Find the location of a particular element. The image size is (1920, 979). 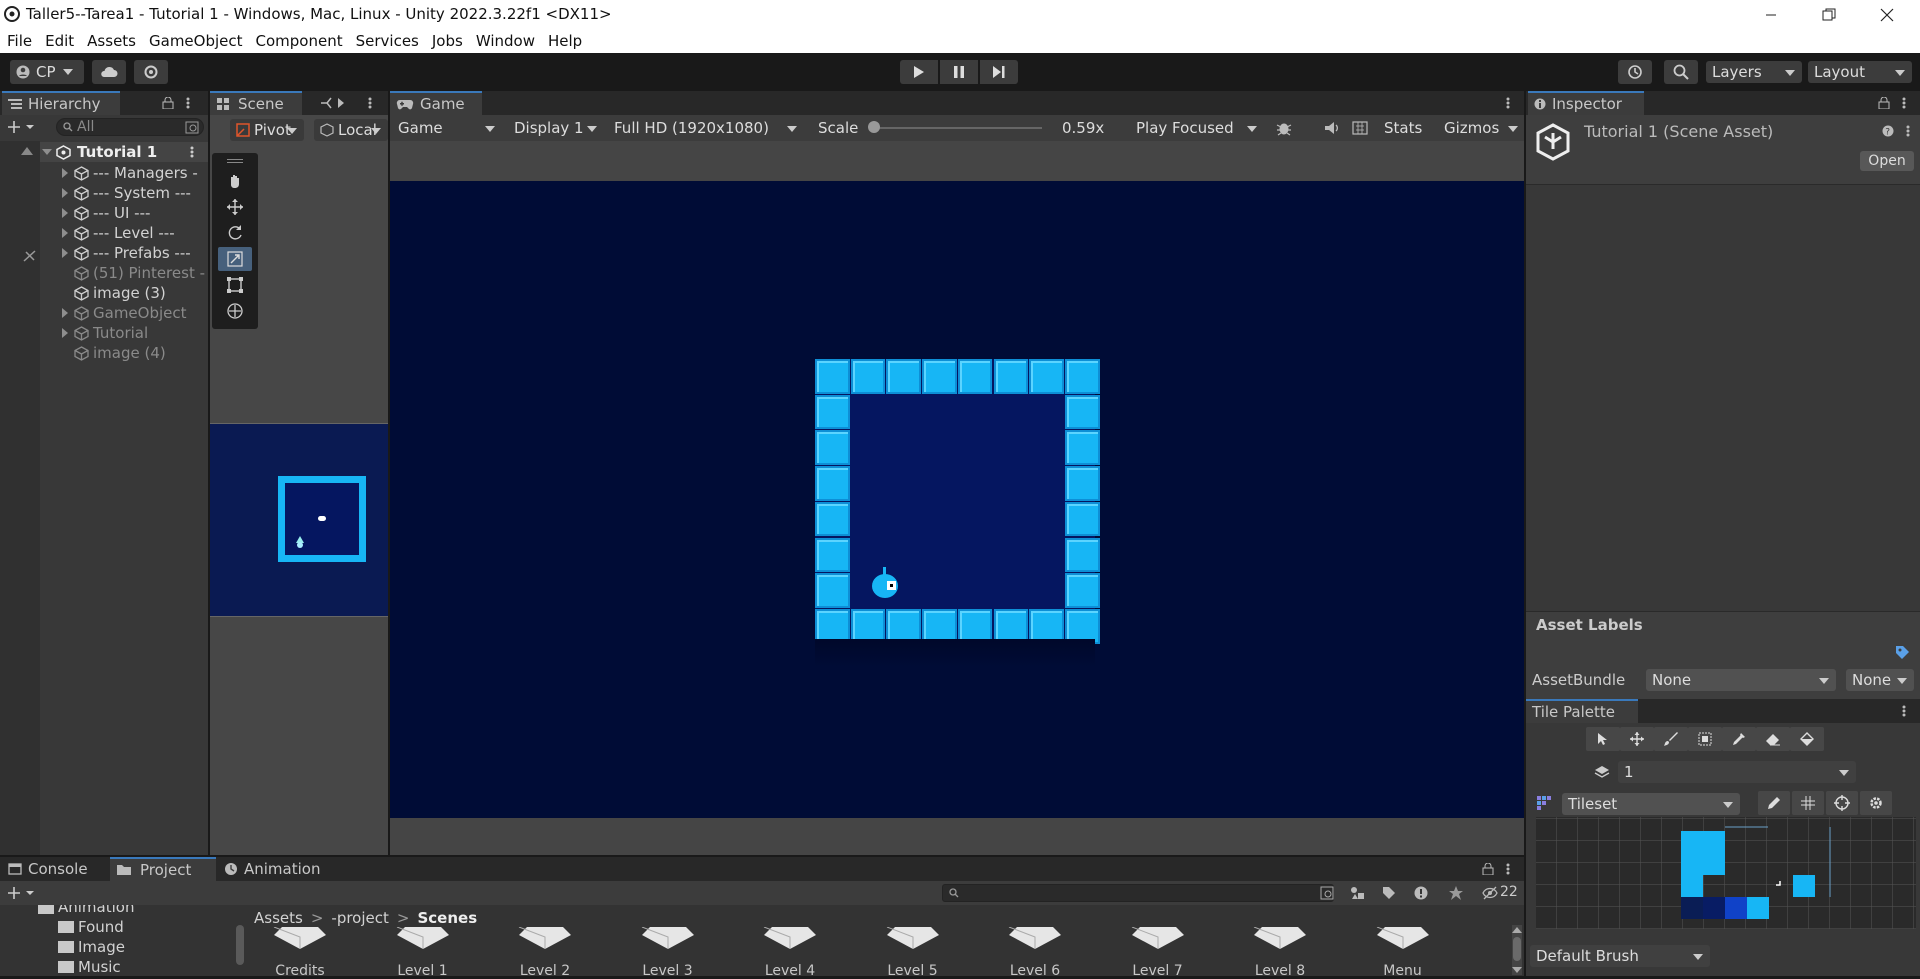

add-icon is located at coordinates (21, 893).